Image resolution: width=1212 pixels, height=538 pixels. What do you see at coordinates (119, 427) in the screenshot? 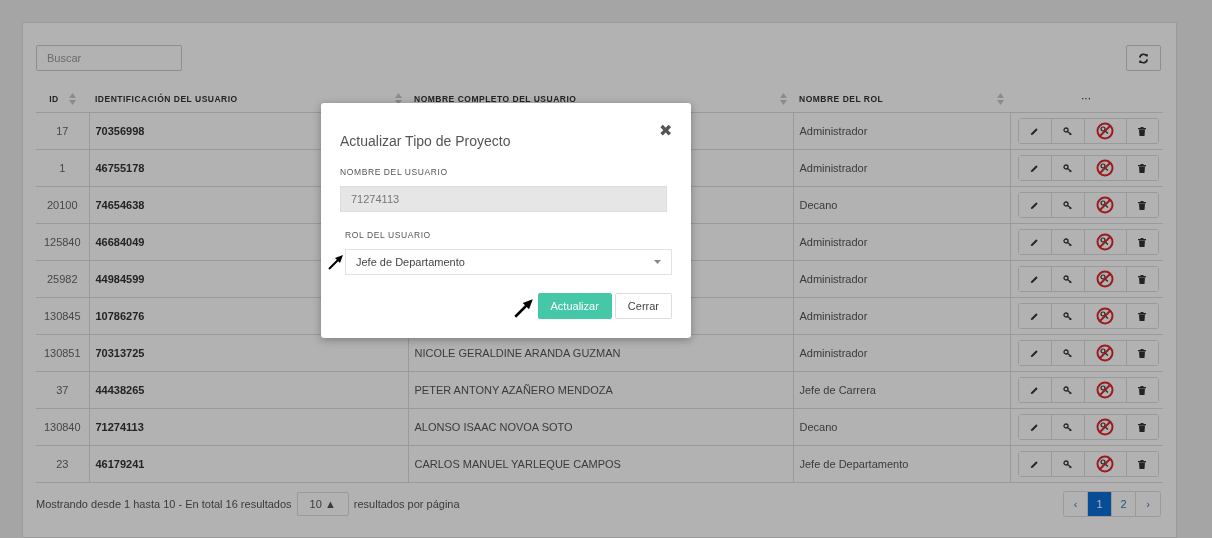
I see `identification-cell: 71274113` at bounding box center [119, 427].